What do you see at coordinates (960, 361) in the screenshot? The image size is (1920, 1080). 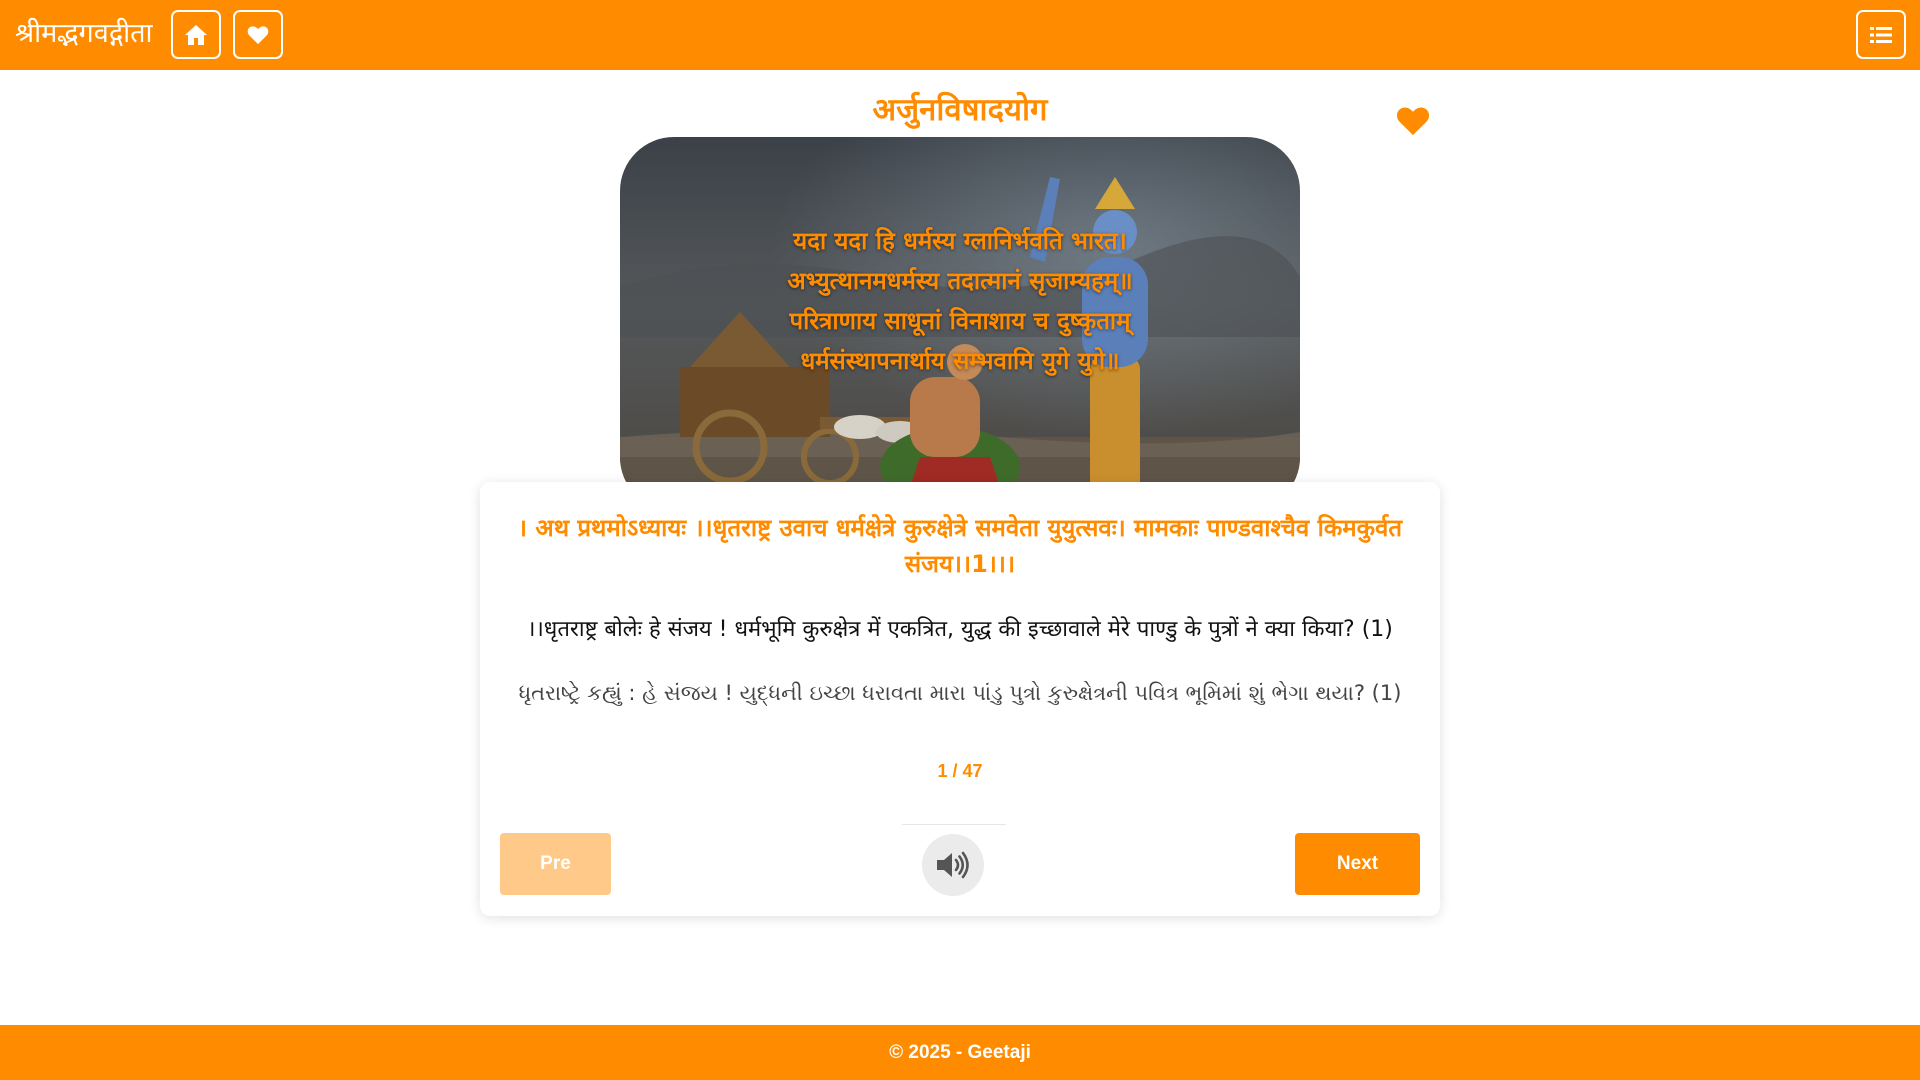 I see `hero-verse-line: धर्मसंस्थापनार्थाय सम्भवामि युगे युगे॥` at bounding box center [960, 361].